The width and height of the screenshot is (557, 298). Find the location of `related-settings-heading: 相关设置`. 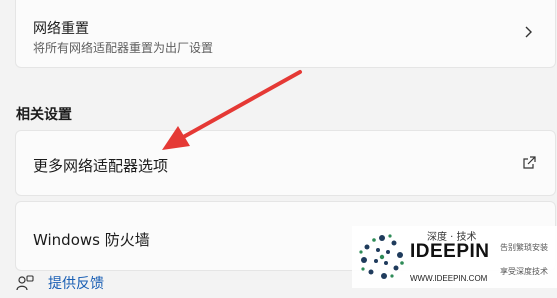

related-settings-heading: 相关设置 is located at coordinates (44, 115).